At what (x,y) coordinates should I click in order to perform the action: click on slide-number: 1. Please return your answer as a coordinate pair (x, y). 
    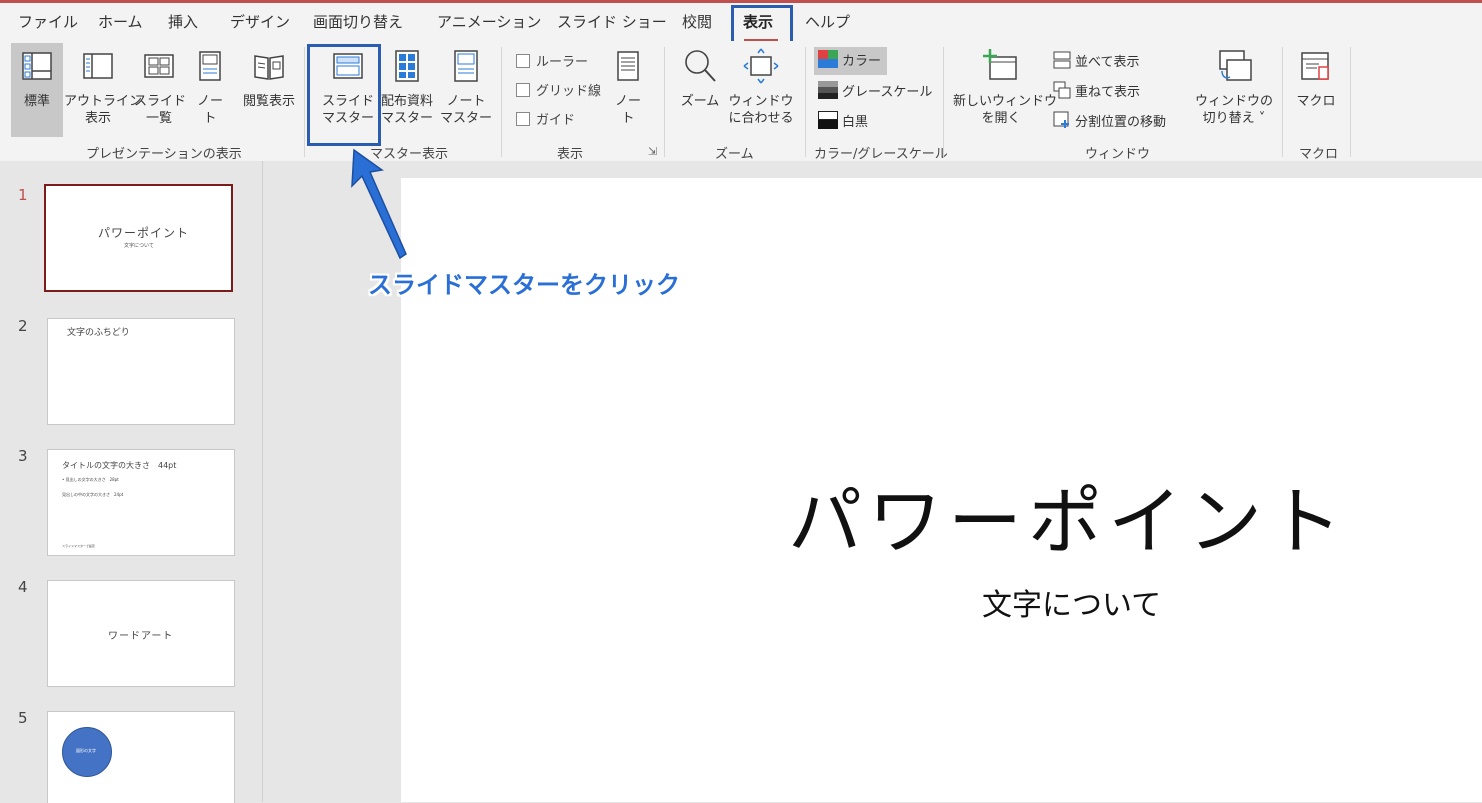
    Looking at the image, I should click on (23, 195).